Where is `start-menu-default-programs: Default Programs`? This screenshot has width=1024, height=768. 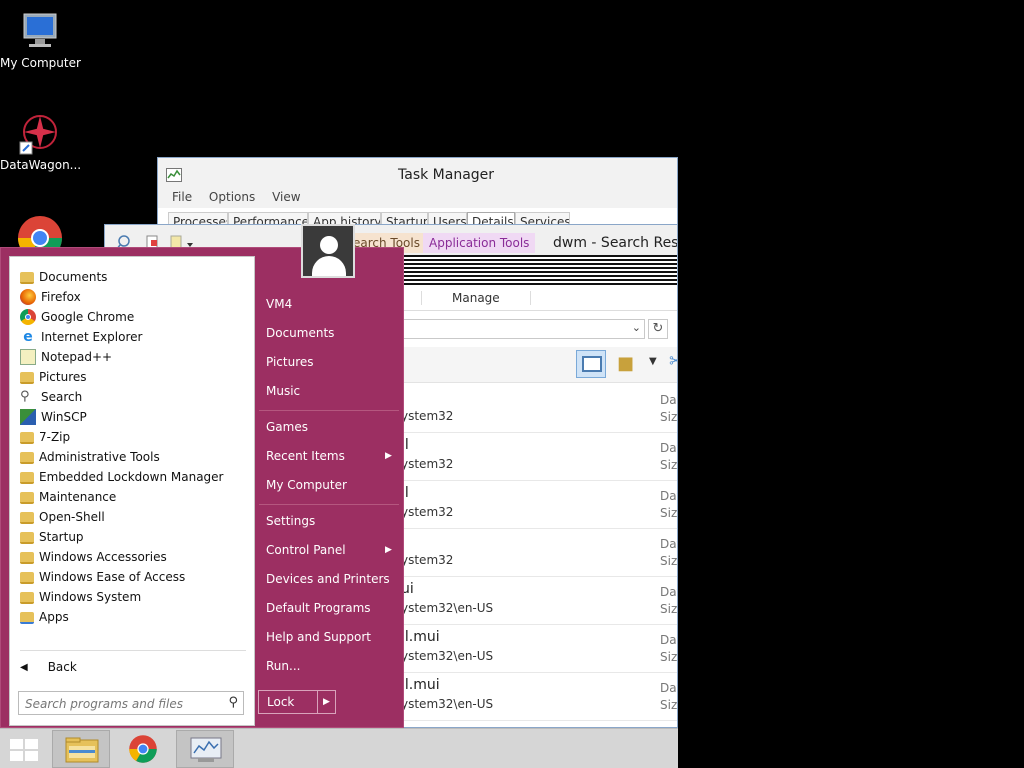
start-menu-default-programs: Default Programs is located at coordinates (318, 608).